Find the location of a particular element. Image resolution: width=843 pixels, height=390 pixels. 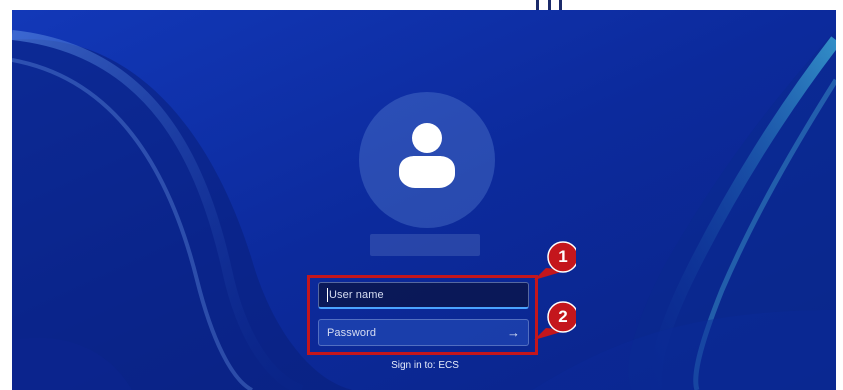

top-frame is located at coordinates (421, 5).